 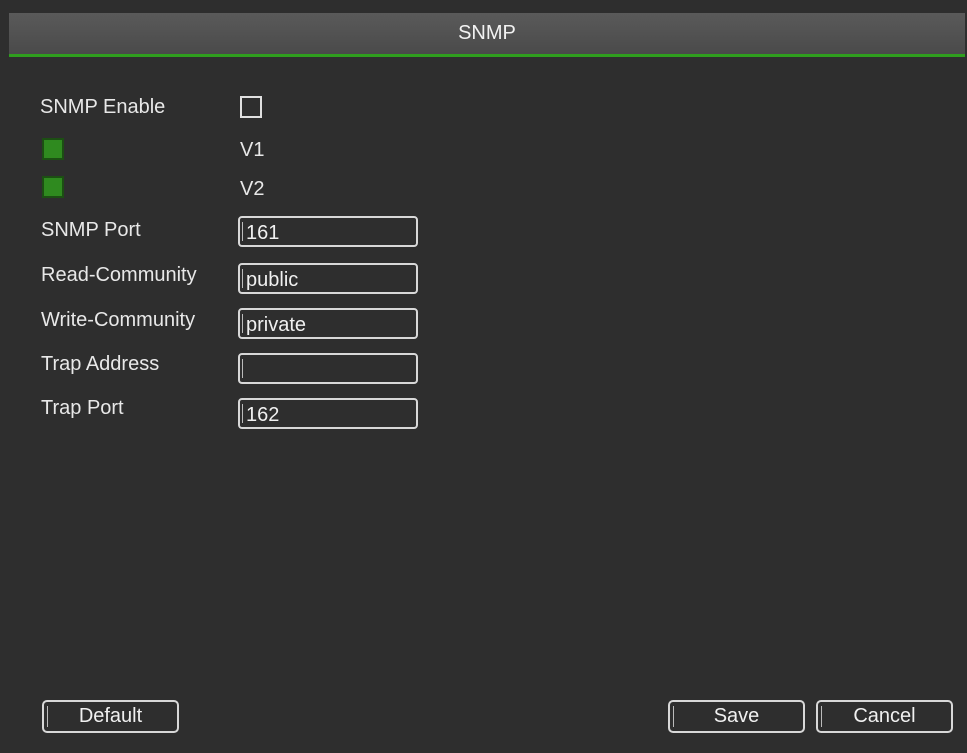 I want to click on write-community-input: private, so click(x=328, y=323).